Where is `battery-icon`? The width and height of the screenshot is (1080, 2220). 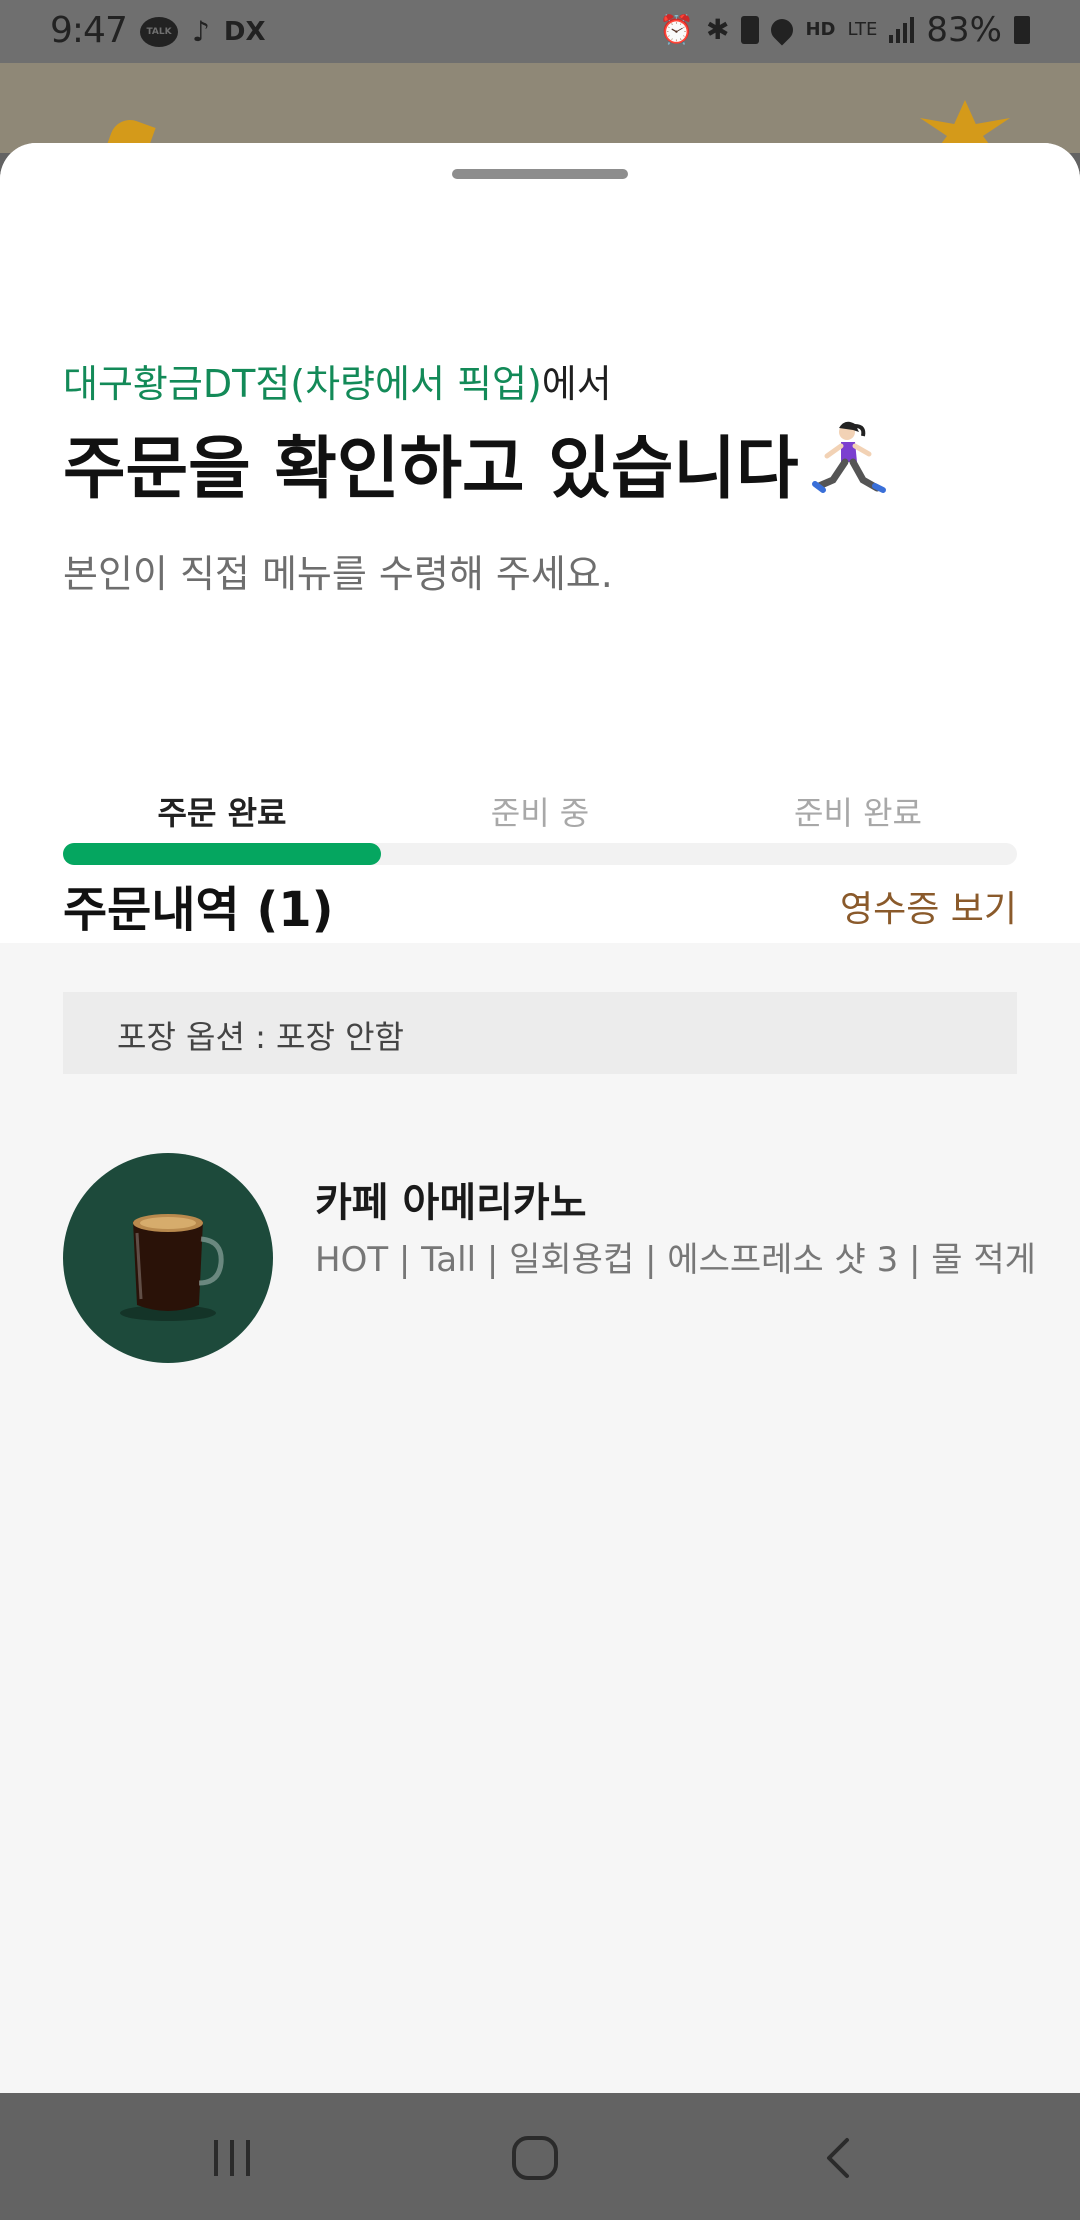 battery-icon is located at coordinates (1022, 30).